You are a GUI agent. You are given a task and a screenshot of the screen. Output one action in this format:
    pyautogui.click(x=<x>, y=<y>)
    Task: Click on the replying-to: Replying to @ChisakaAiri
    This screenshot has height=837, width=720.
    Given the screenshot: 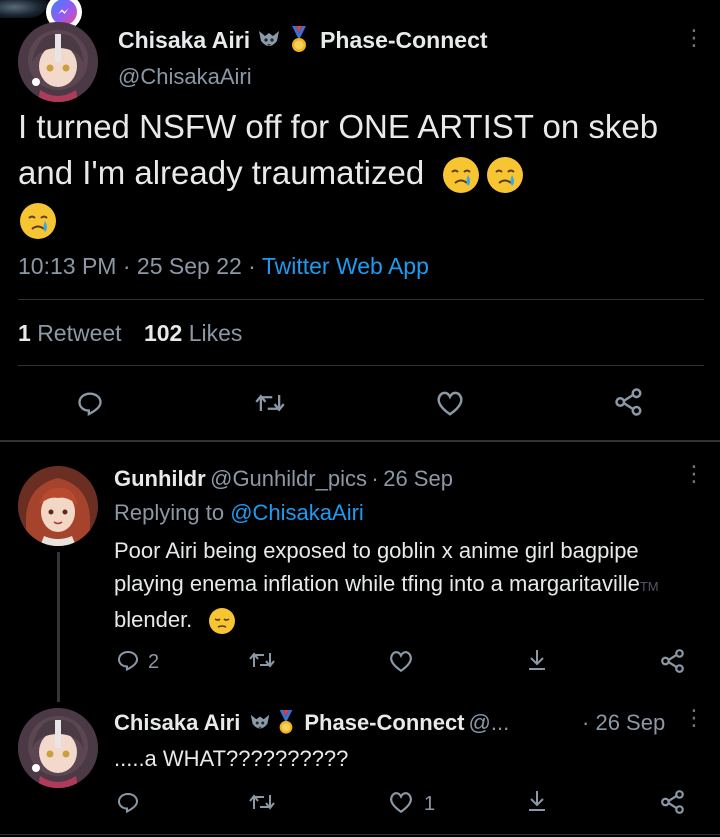 What is the action you would take?
    pyautogui.click(x=239, y=512)
    